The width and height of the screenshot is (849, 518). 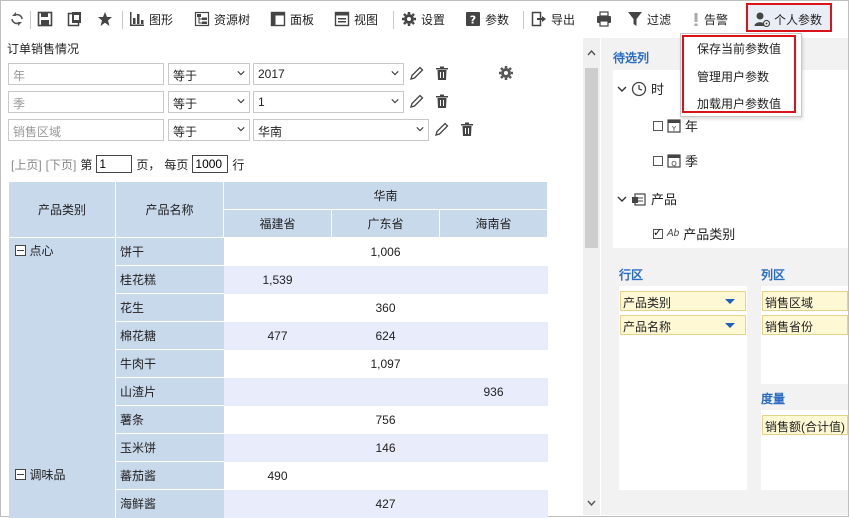 I want to click on save-button, so click(x=45, y=19).